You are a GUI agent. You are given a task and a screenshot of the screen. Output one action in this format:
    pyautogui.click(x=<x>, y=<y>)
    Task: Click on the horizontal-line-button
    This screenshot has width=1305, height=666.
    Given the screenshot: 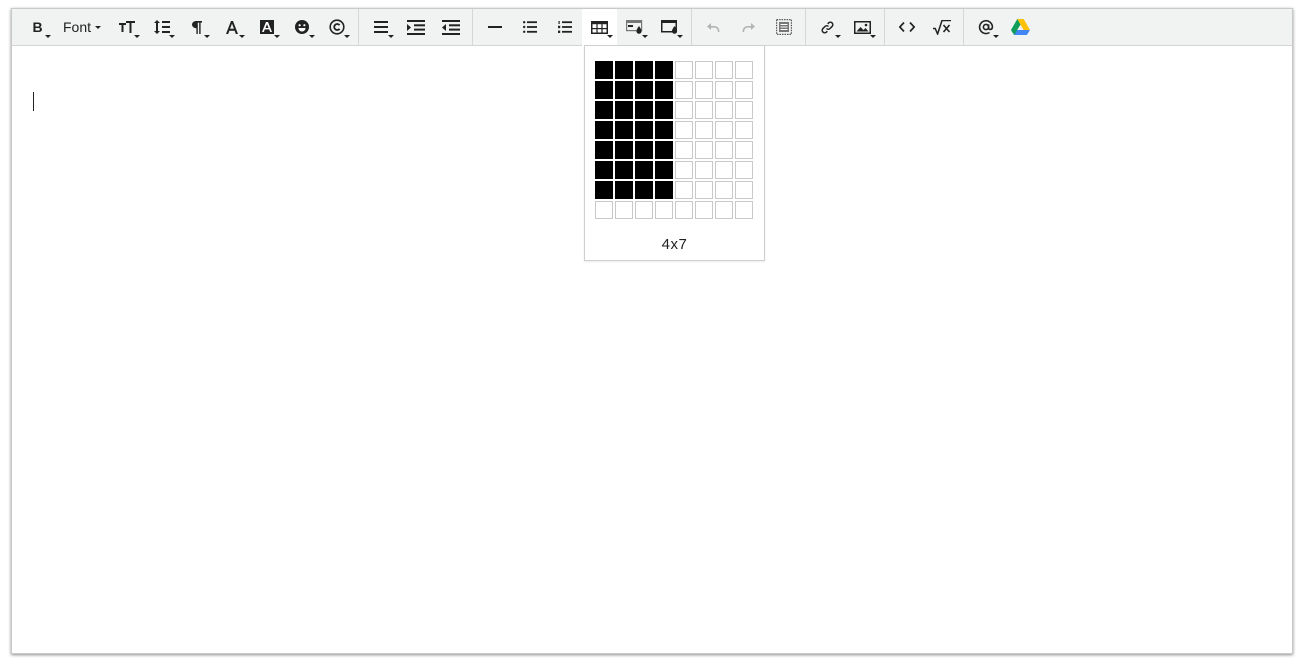 What is the action you would take?
    pyautogui.click(x=494, y=27)
    